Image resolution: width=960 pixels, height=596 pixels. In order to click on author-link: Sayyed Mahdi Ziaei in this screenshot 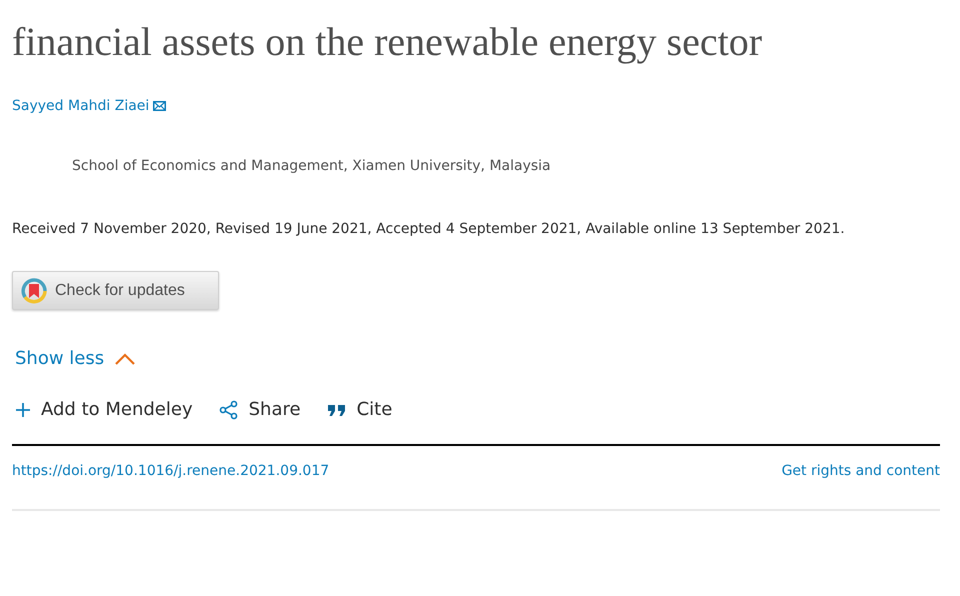, I will do `click(81, 106)`.